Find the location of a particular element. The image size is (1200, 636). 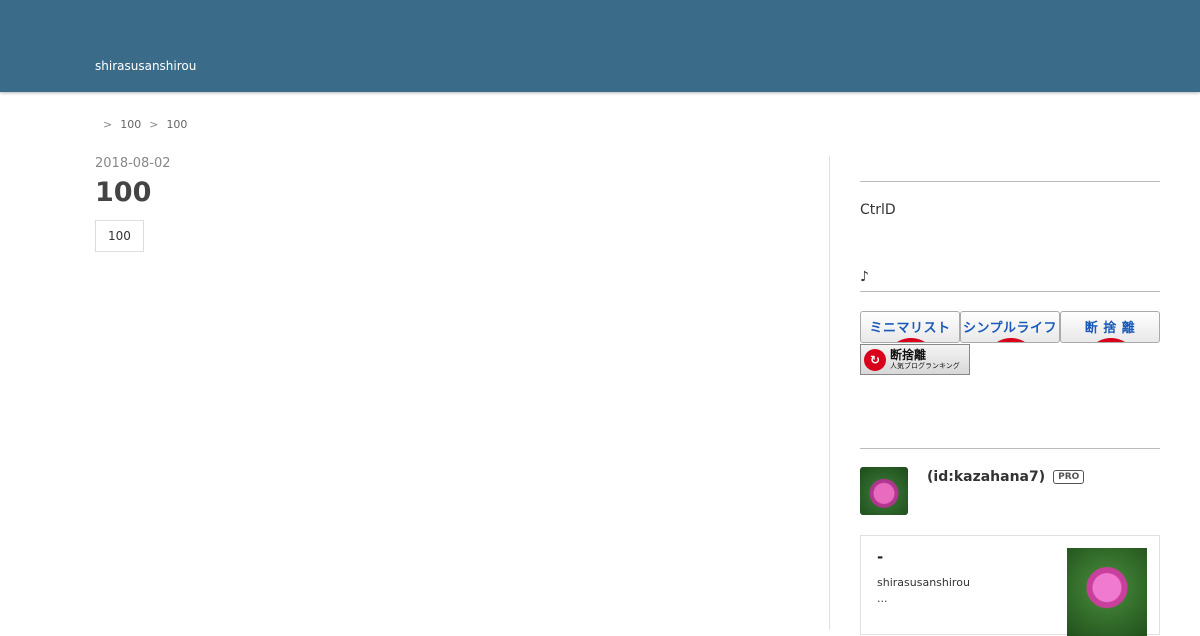

banner-label: 断 捨 離 is located at coordinates (1110, 328).